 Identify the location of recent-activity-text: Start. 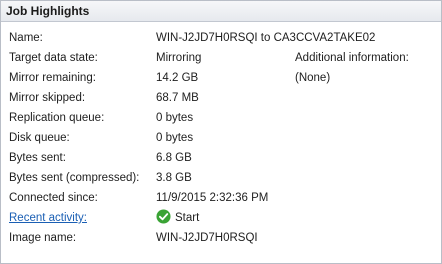
(187, 218).